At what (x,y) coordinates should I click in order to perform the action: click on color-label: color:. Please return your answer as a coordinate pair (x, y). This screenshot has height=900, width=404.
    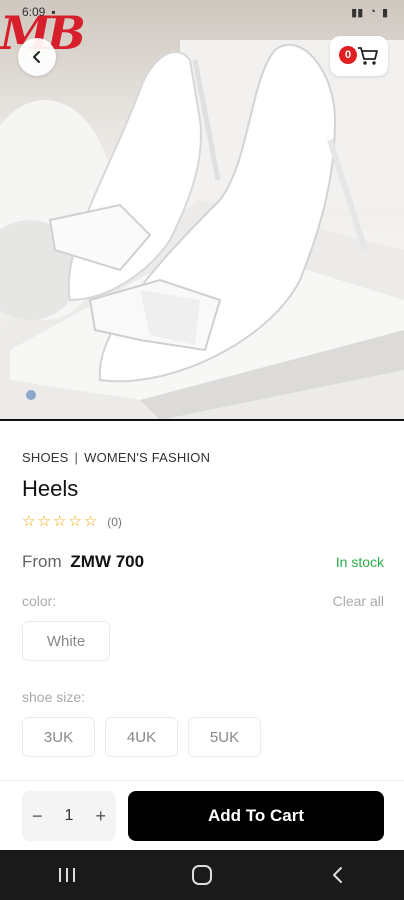
    Looking at the image, I should click on (39, 601).